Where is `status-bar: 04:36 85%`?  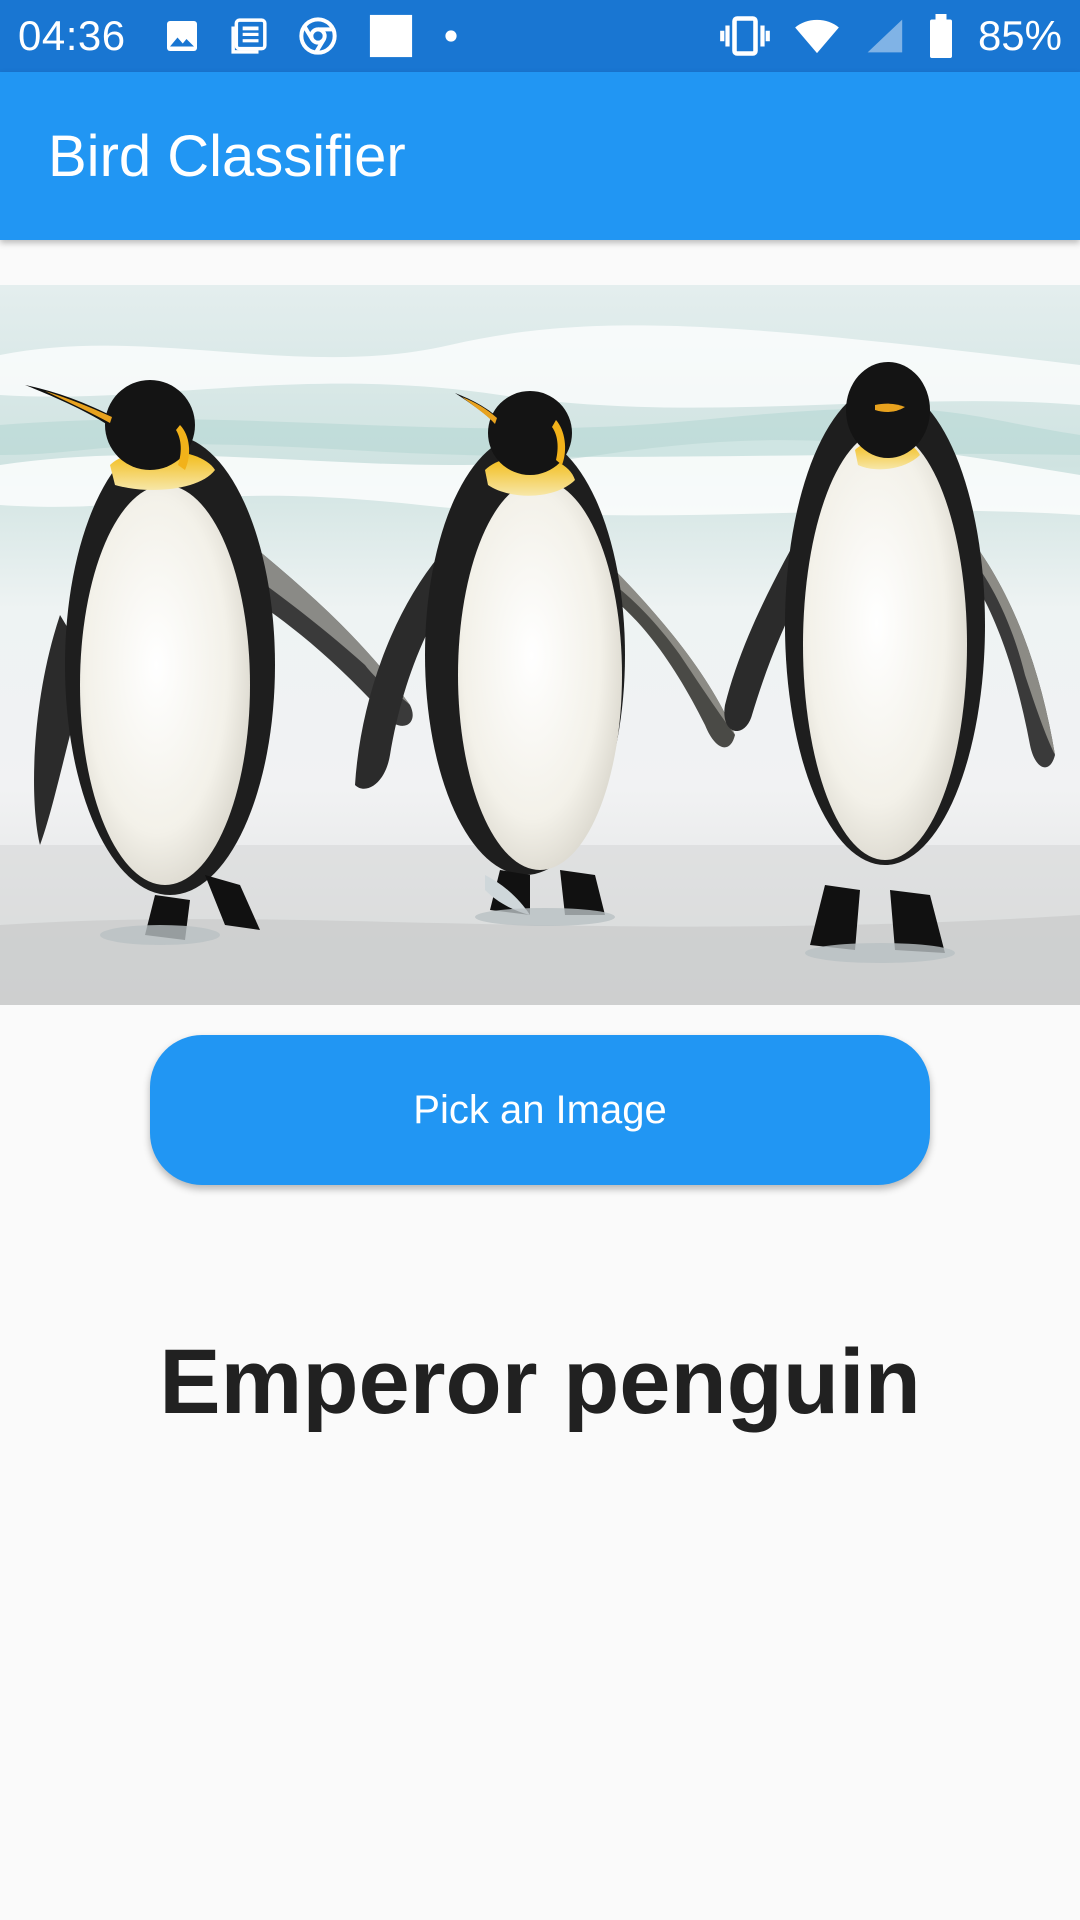
status-bar: 04:36 85% is located at coordinates (540, 36).